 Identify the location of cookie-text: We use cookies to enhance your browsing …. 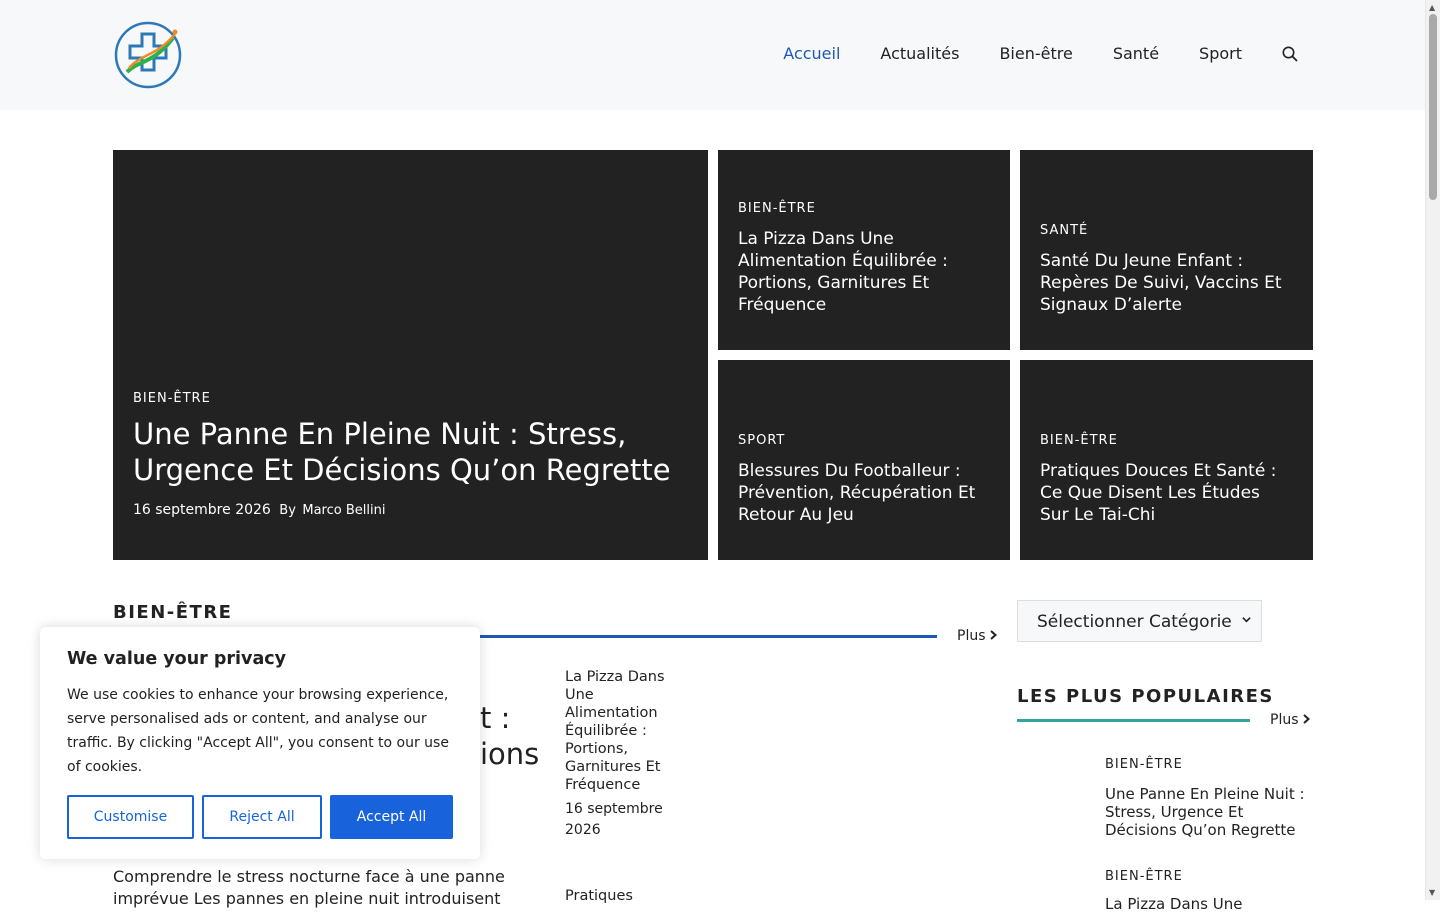
(258, 731).